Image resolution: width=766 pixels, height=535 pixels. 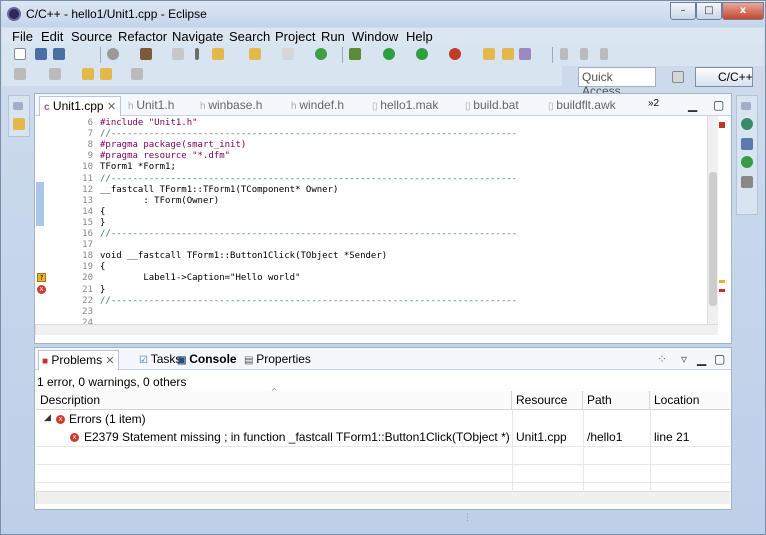 I want to click on tab-unit1-h: h Unit1.h, so click(x=151, y=105).